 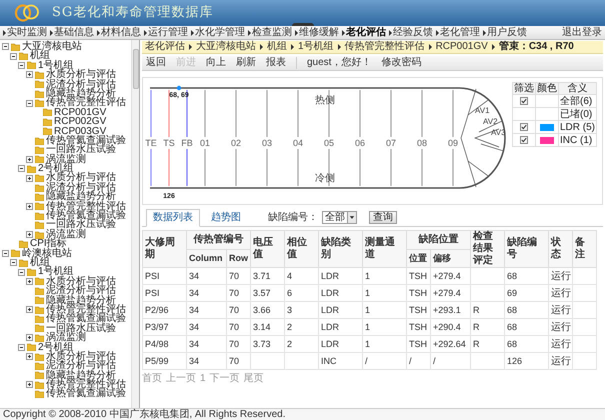 I want to click on breadcrumb-item: 大亚湾核电站, so click(x=226, y=47).